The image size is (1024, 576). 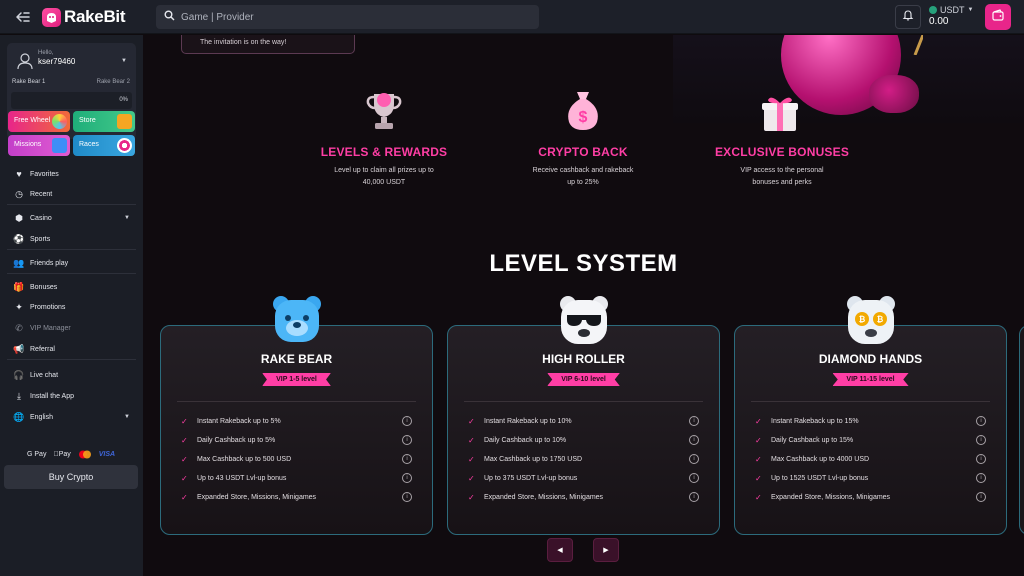 What do you see at coordinates (19, 374) in the screenshot?
I see `headset-icon: 🎧` at bounding box center [19, 374].